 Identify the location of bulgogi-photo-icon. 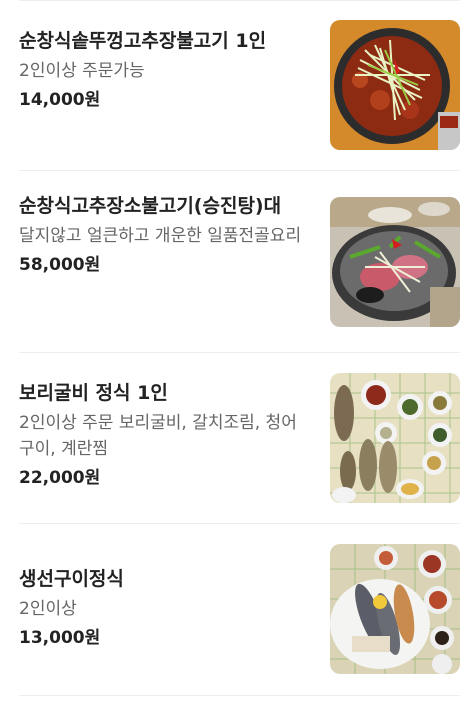
(395, 85).